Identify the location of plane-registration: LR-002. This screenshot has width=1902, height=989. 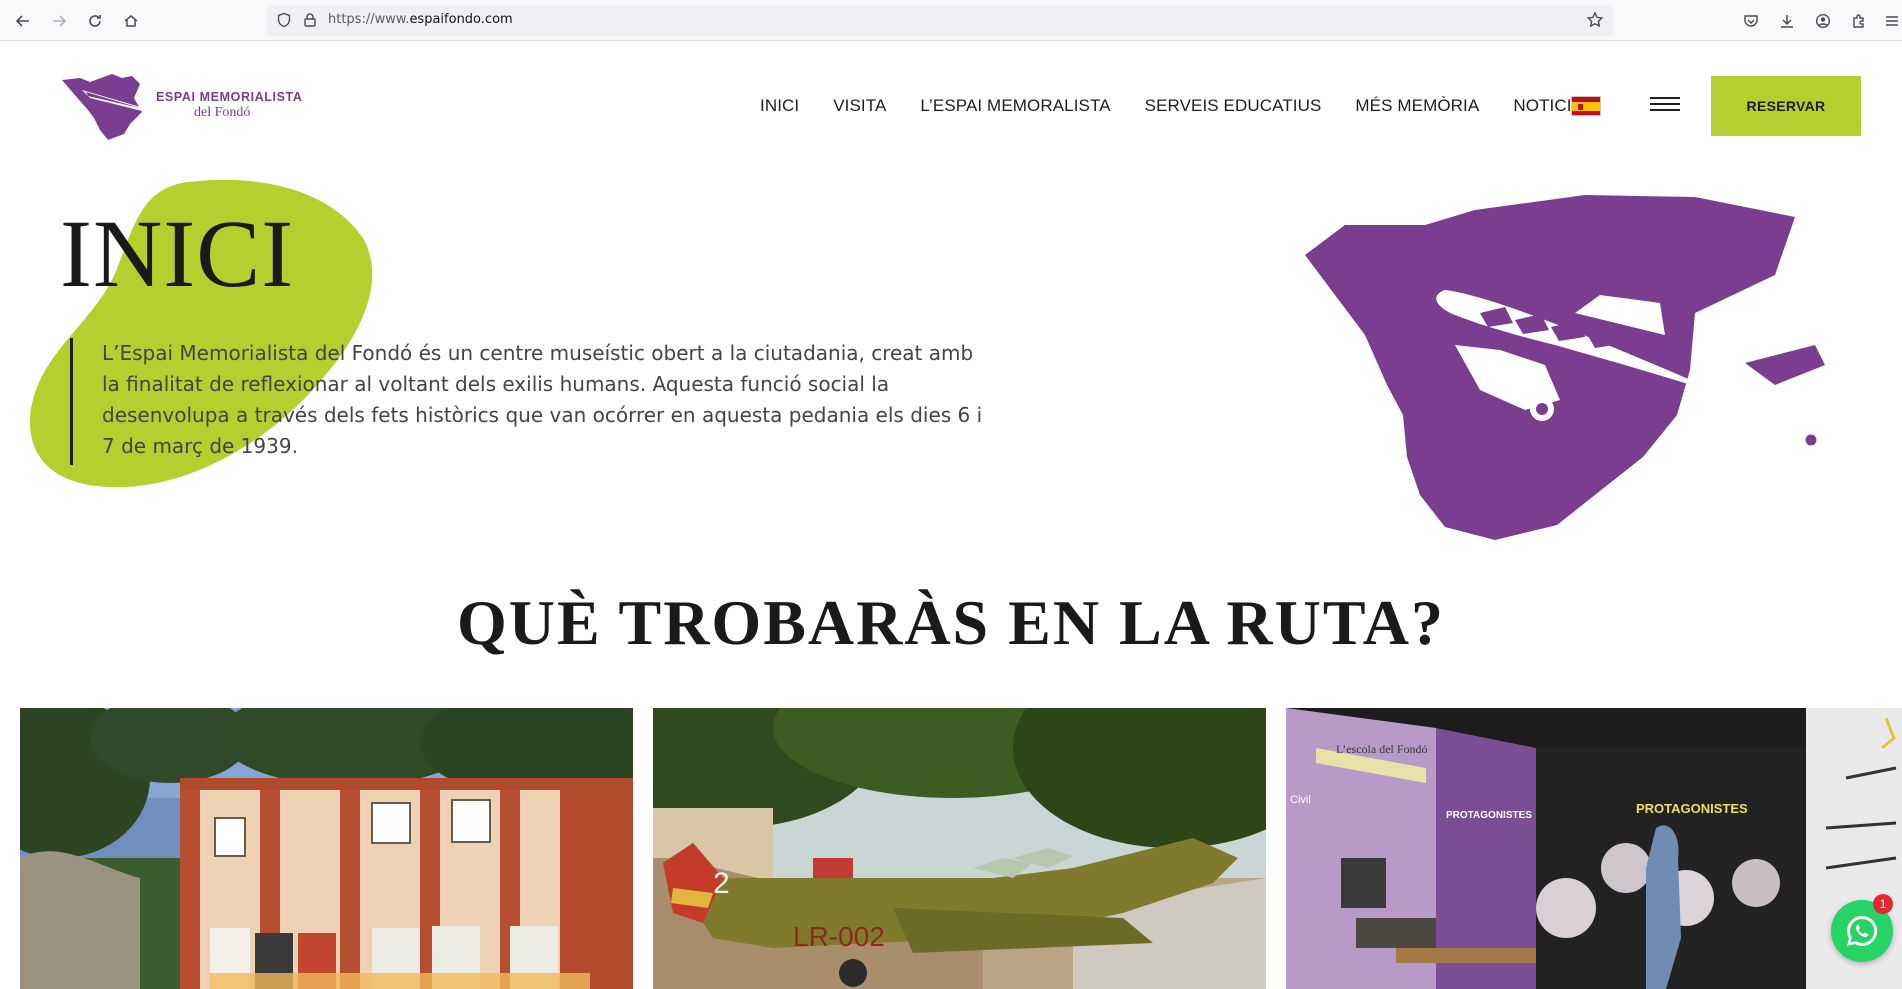
(839, 936).